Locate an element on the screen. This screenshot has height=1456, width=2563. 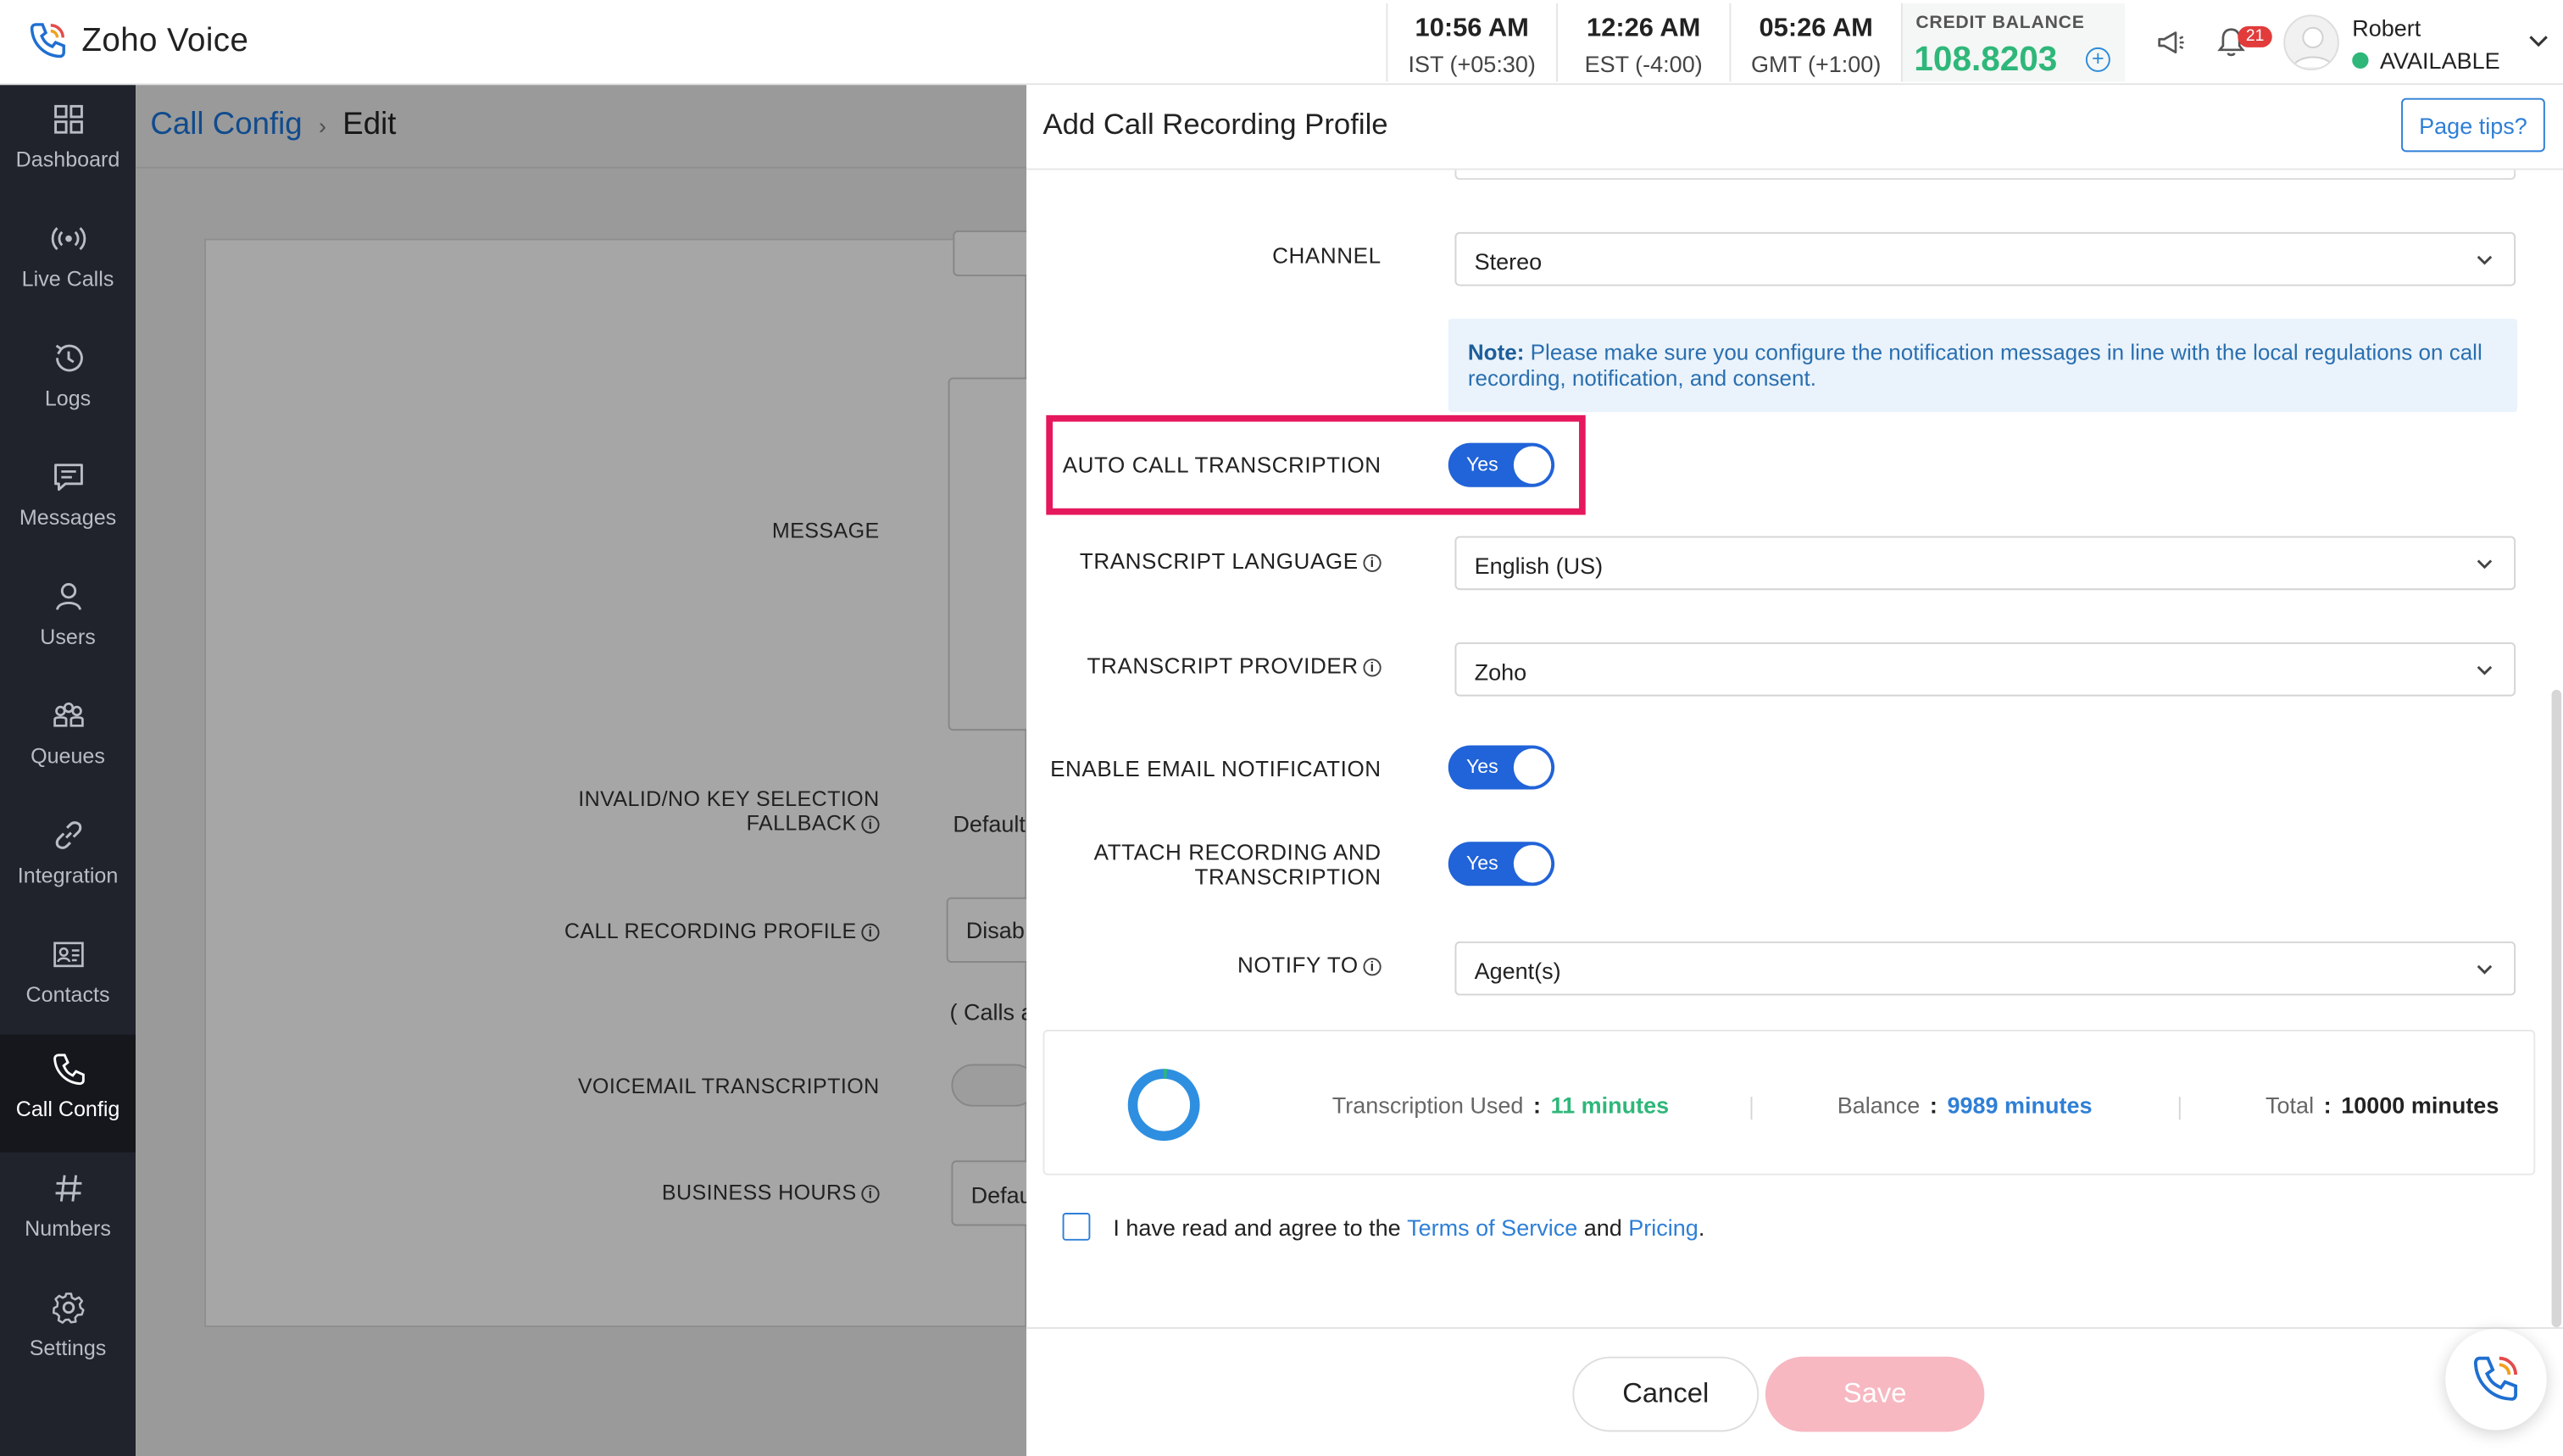
attach-recording-line2: TRANSCRIPTION is located at coordinates (1288, 877).